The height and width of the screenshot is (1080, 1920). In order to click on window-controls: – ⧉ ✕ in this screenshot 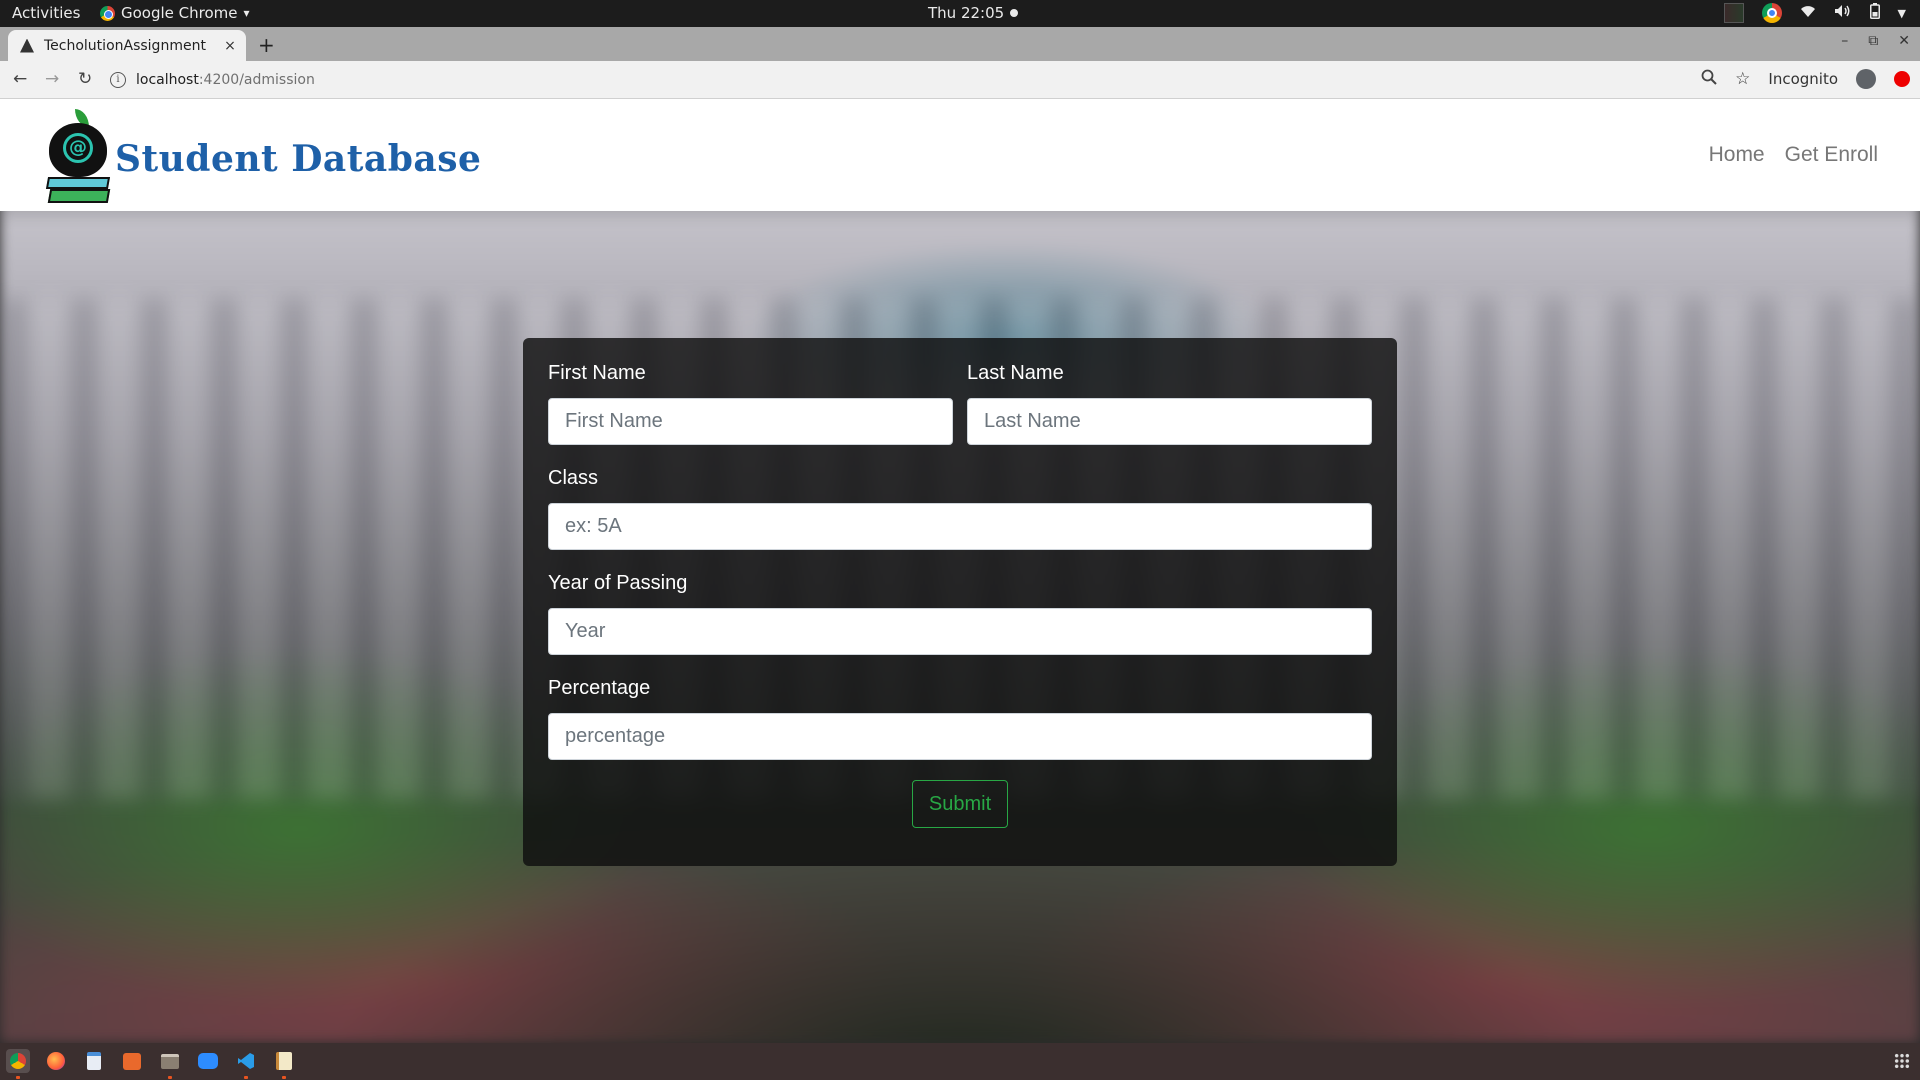, I will do `click(1875, 41)`.